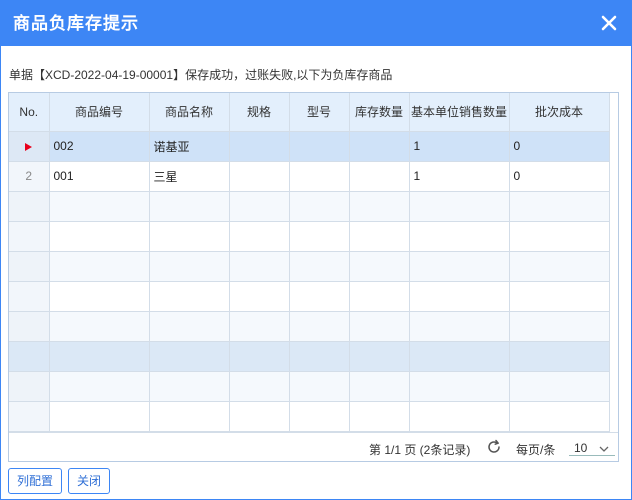  Describe the element at coordinates (189, 146) in the screenshot. I see `cell-name: 诺基亚` at that location.